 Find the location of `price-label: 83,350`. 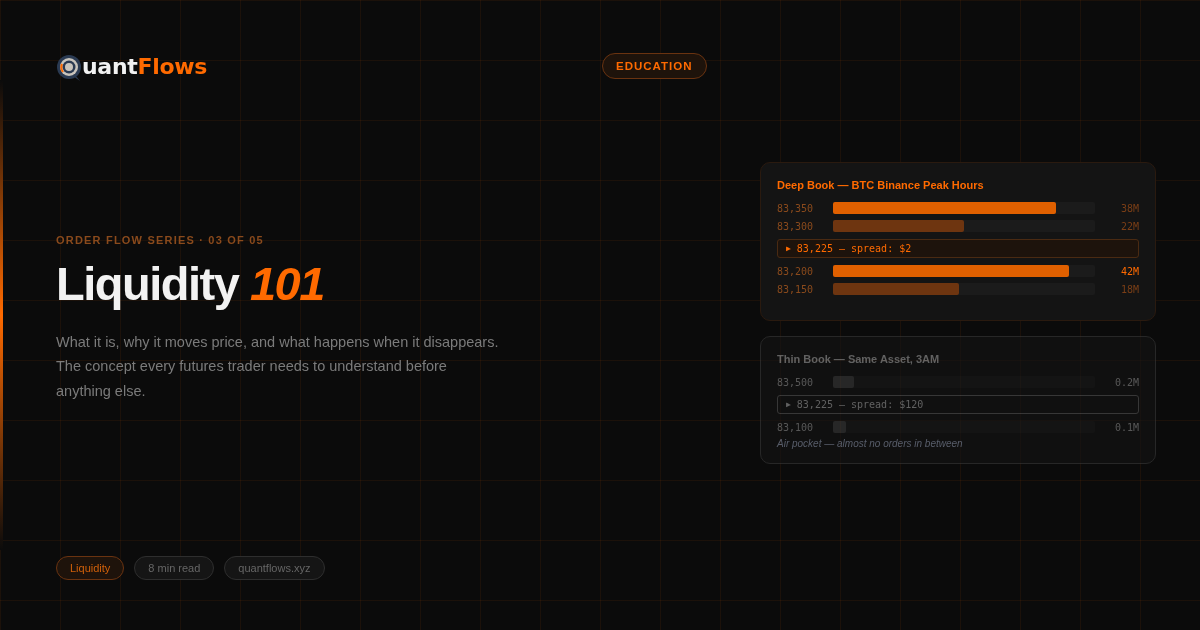

price-label: 83,350 is located at coordinates (796, 208).